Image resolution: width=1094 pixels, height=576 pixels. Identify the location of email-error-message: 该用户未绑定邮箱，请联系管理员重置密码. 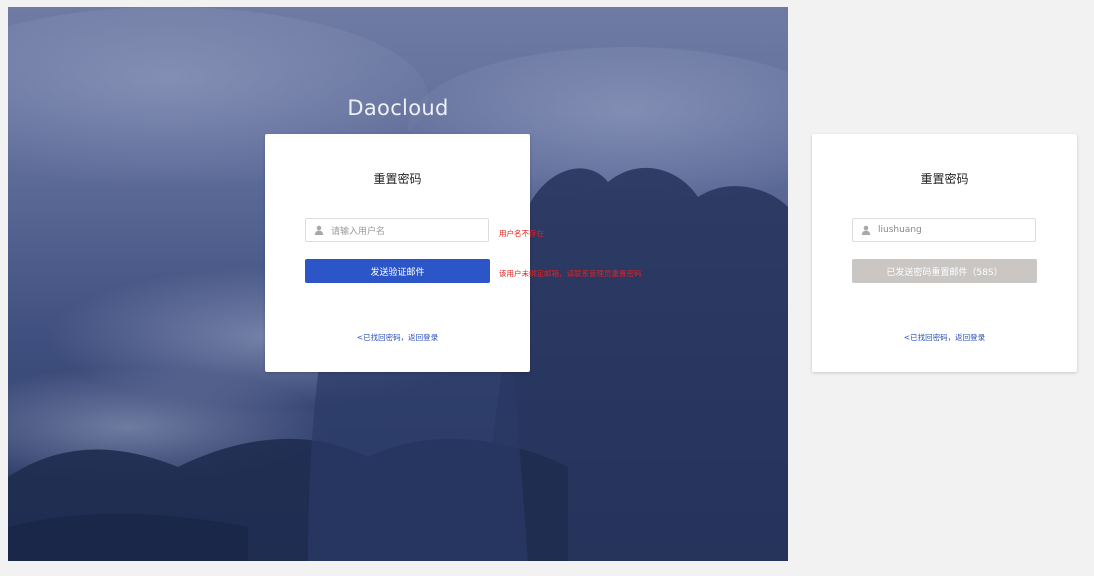
(570, 273).